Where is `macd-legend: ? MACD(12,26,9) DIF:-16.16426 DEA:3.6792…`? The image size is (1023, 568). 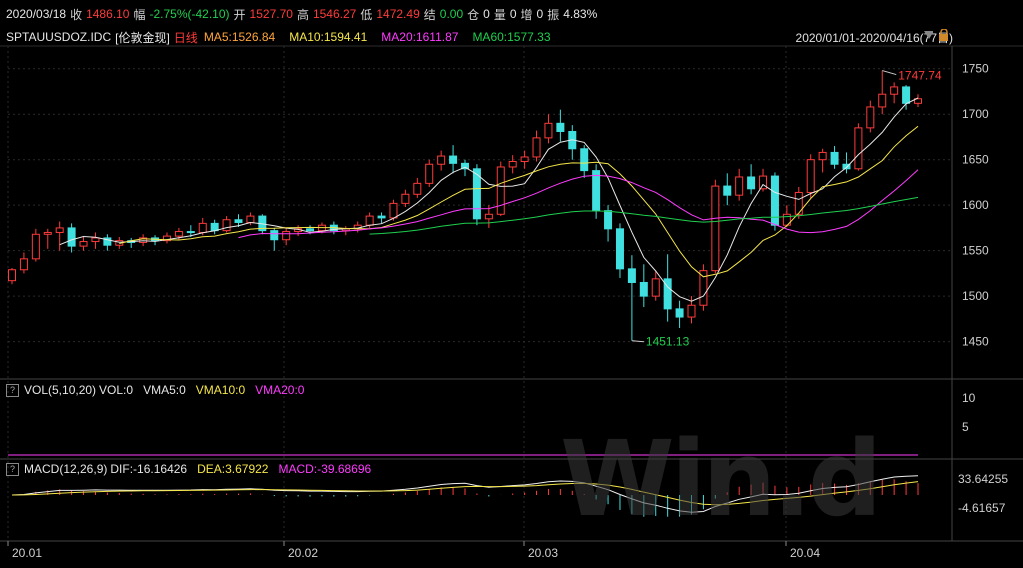 macd-legend: ? MACD(12,26,9) DIF:-16.16426 DEA:3.6792… is located at coordinates (188, 469).